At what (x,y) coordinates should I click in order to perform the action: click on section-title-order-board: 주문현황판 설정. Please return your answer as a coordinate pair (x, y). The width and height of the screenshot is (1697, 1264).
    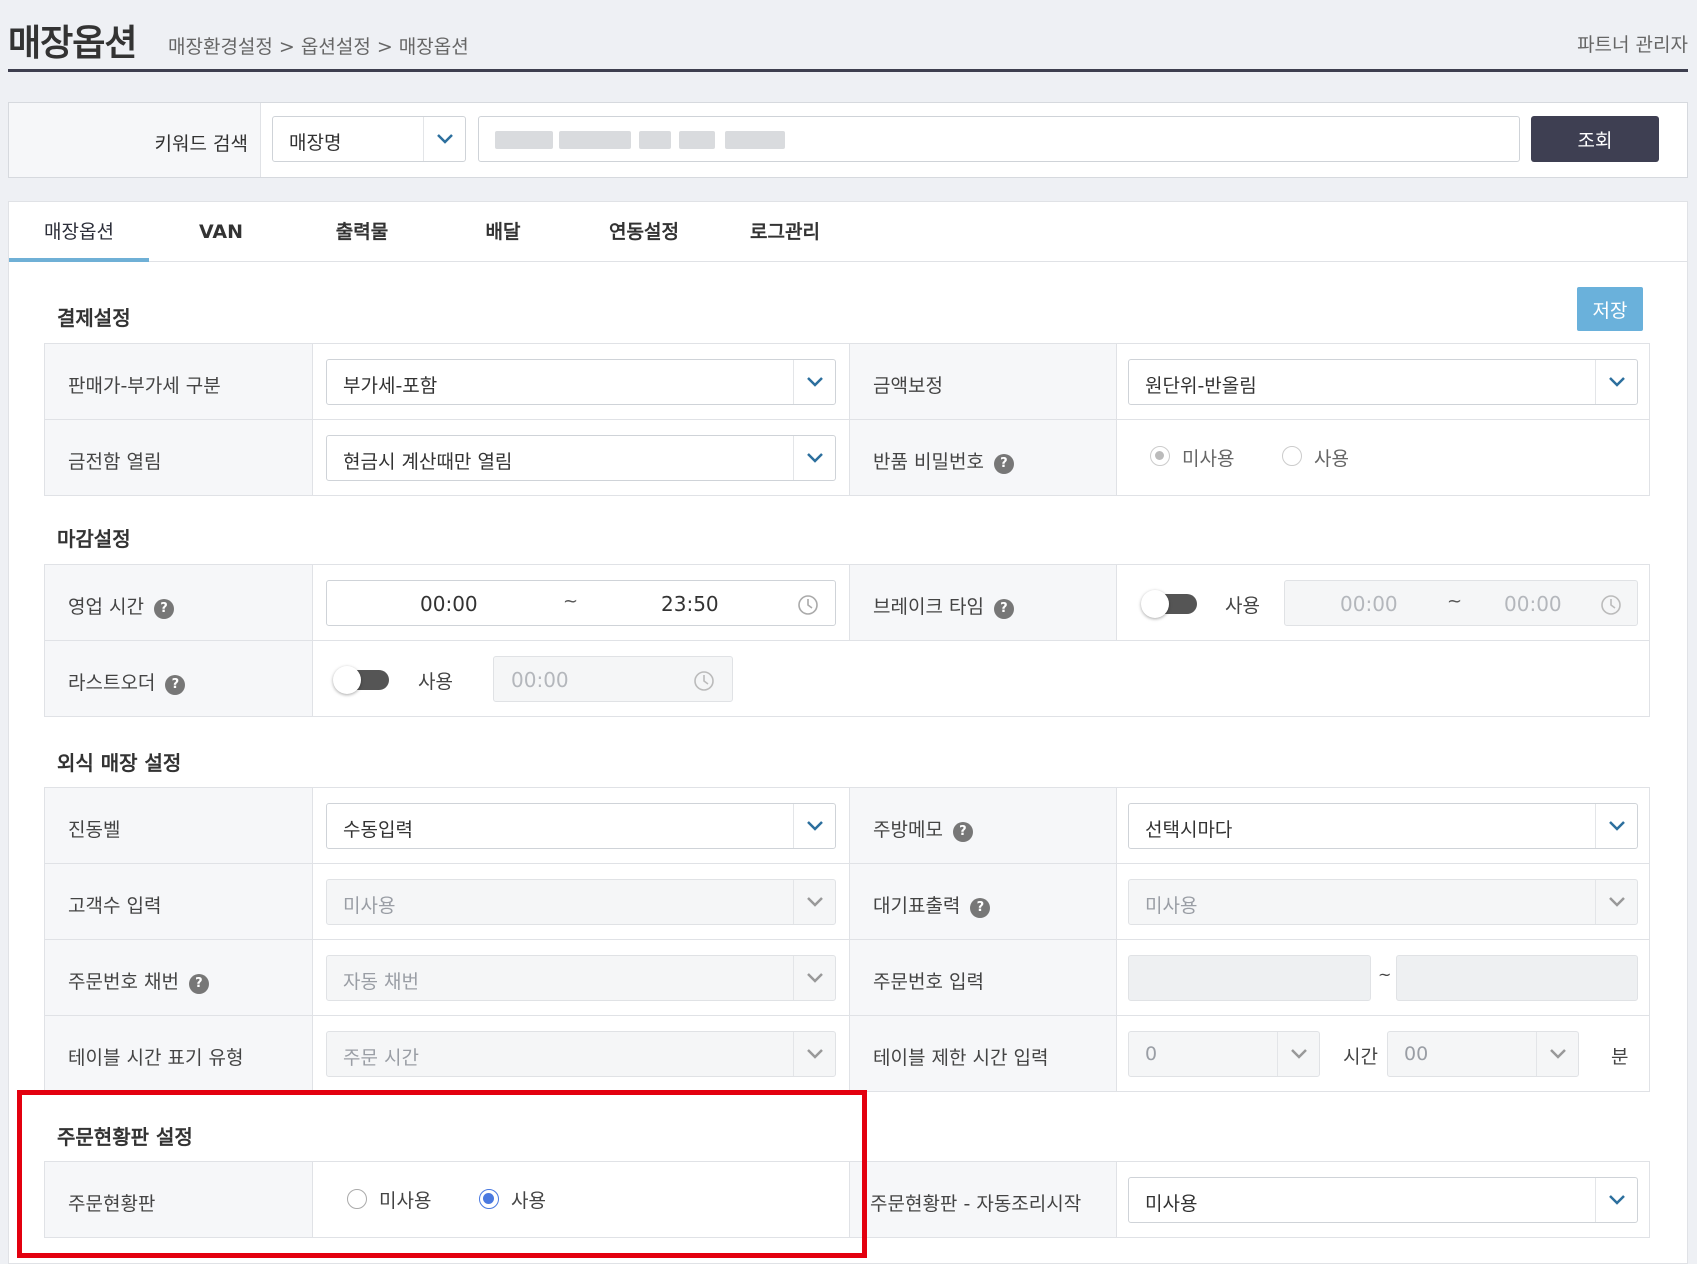
    Looking at the image, I should click on (125, 1137).